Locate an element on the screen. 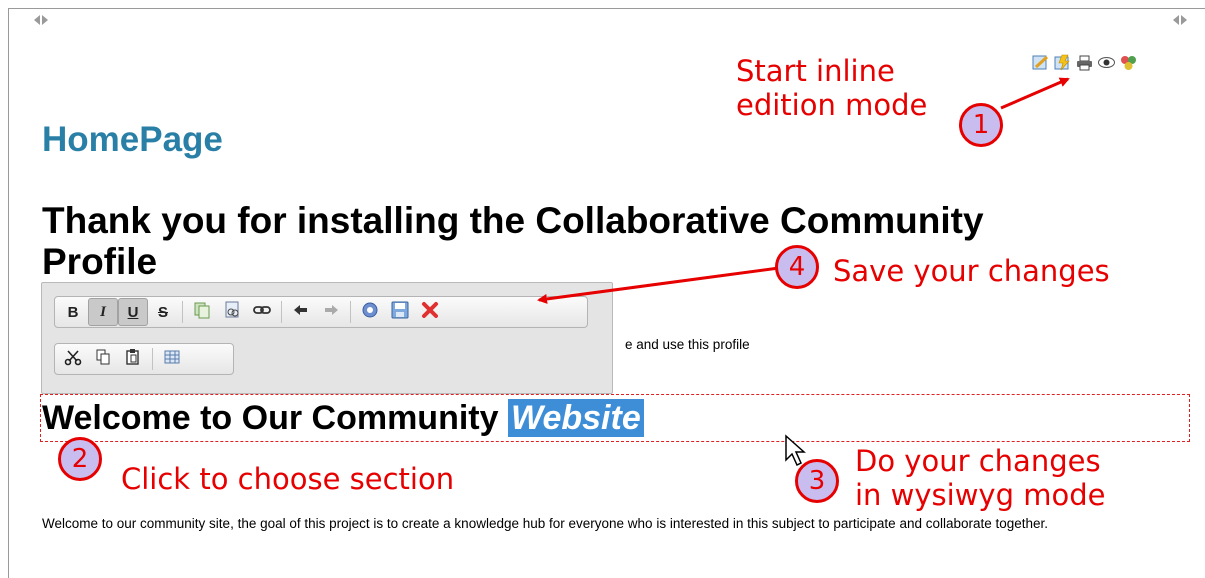  copy-icon is located at coordinates (103, 359).